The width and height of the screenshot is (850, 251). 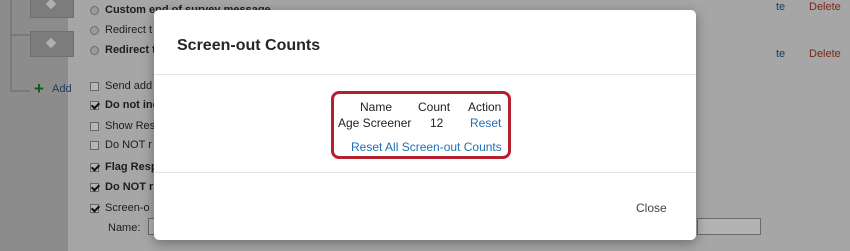 I want to click on checkbox-option: Do not inc, so click(x=124, y=105).